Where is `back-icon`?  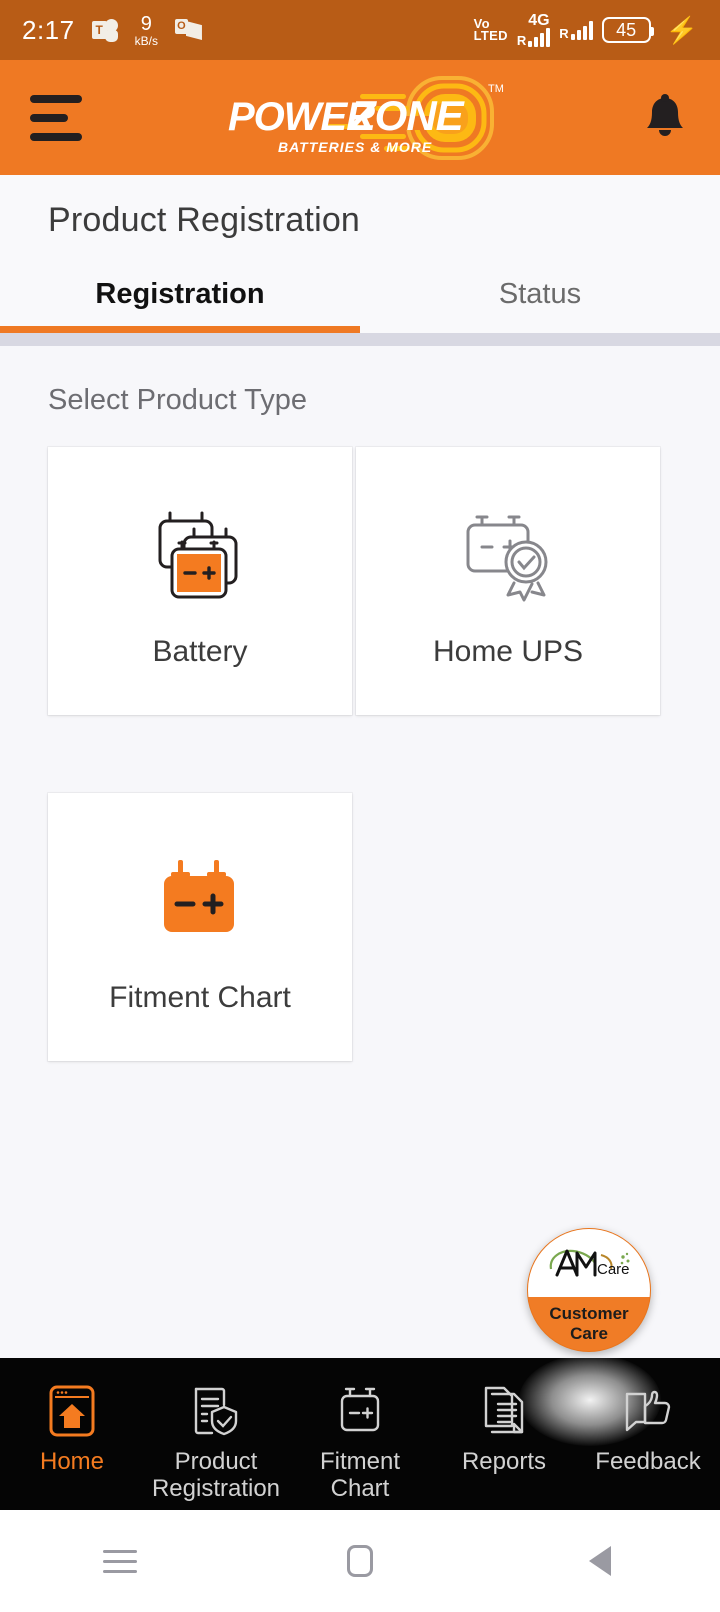 back-icon is located at coordinates (600, 1561).